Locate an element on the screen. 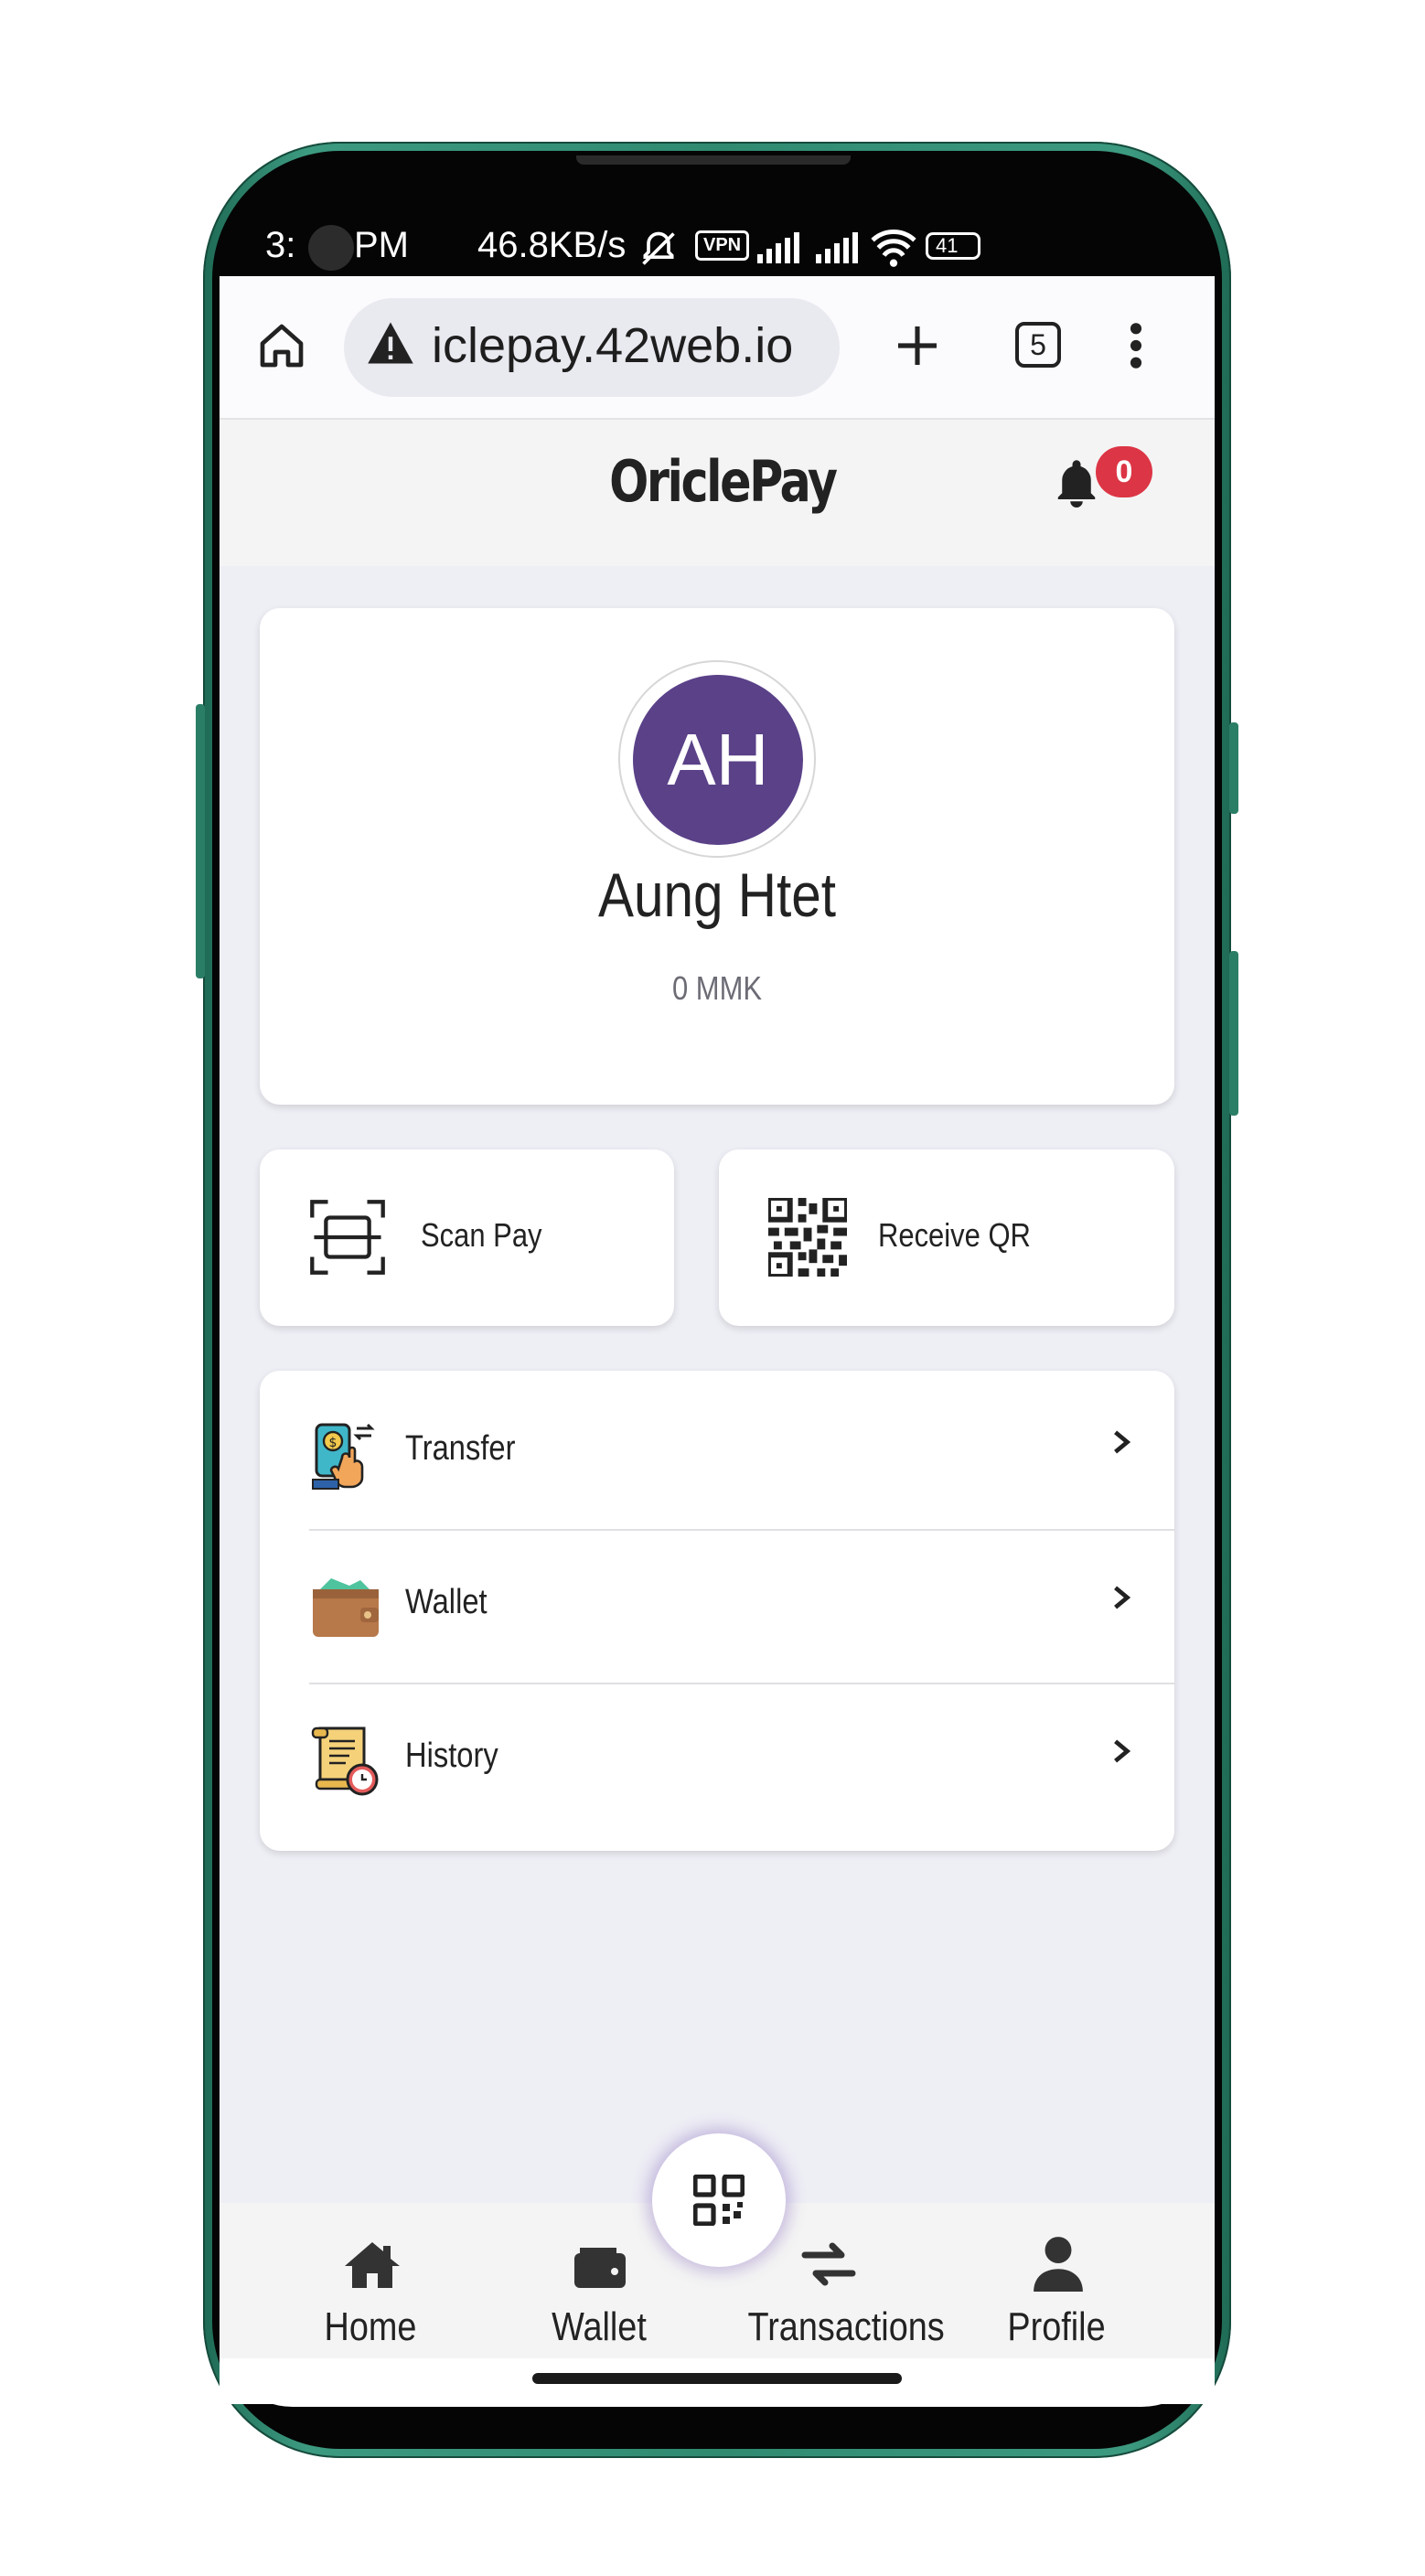  menu-item-wallet is located at coordinates (717, 1607).